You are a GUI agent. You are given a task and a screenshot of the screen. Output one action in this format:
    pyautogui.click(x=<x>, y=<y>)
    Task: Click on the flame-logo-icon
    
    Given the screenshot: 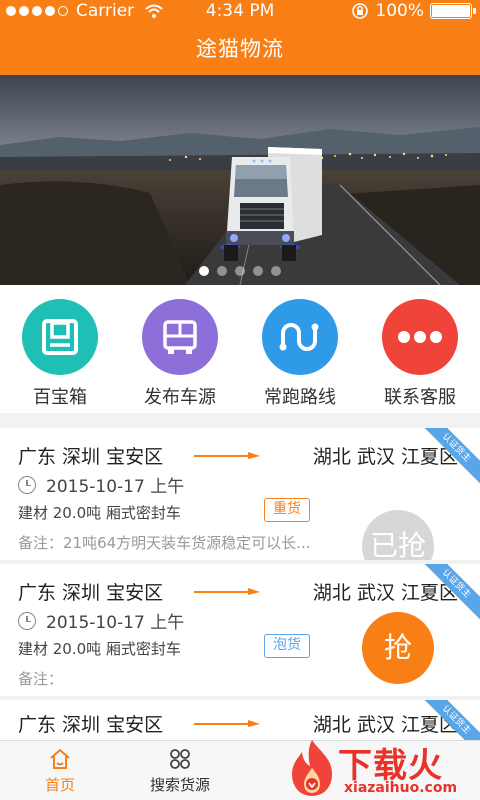 What is the action you would take?
    pyautogui.click(x=312, y=768)
    